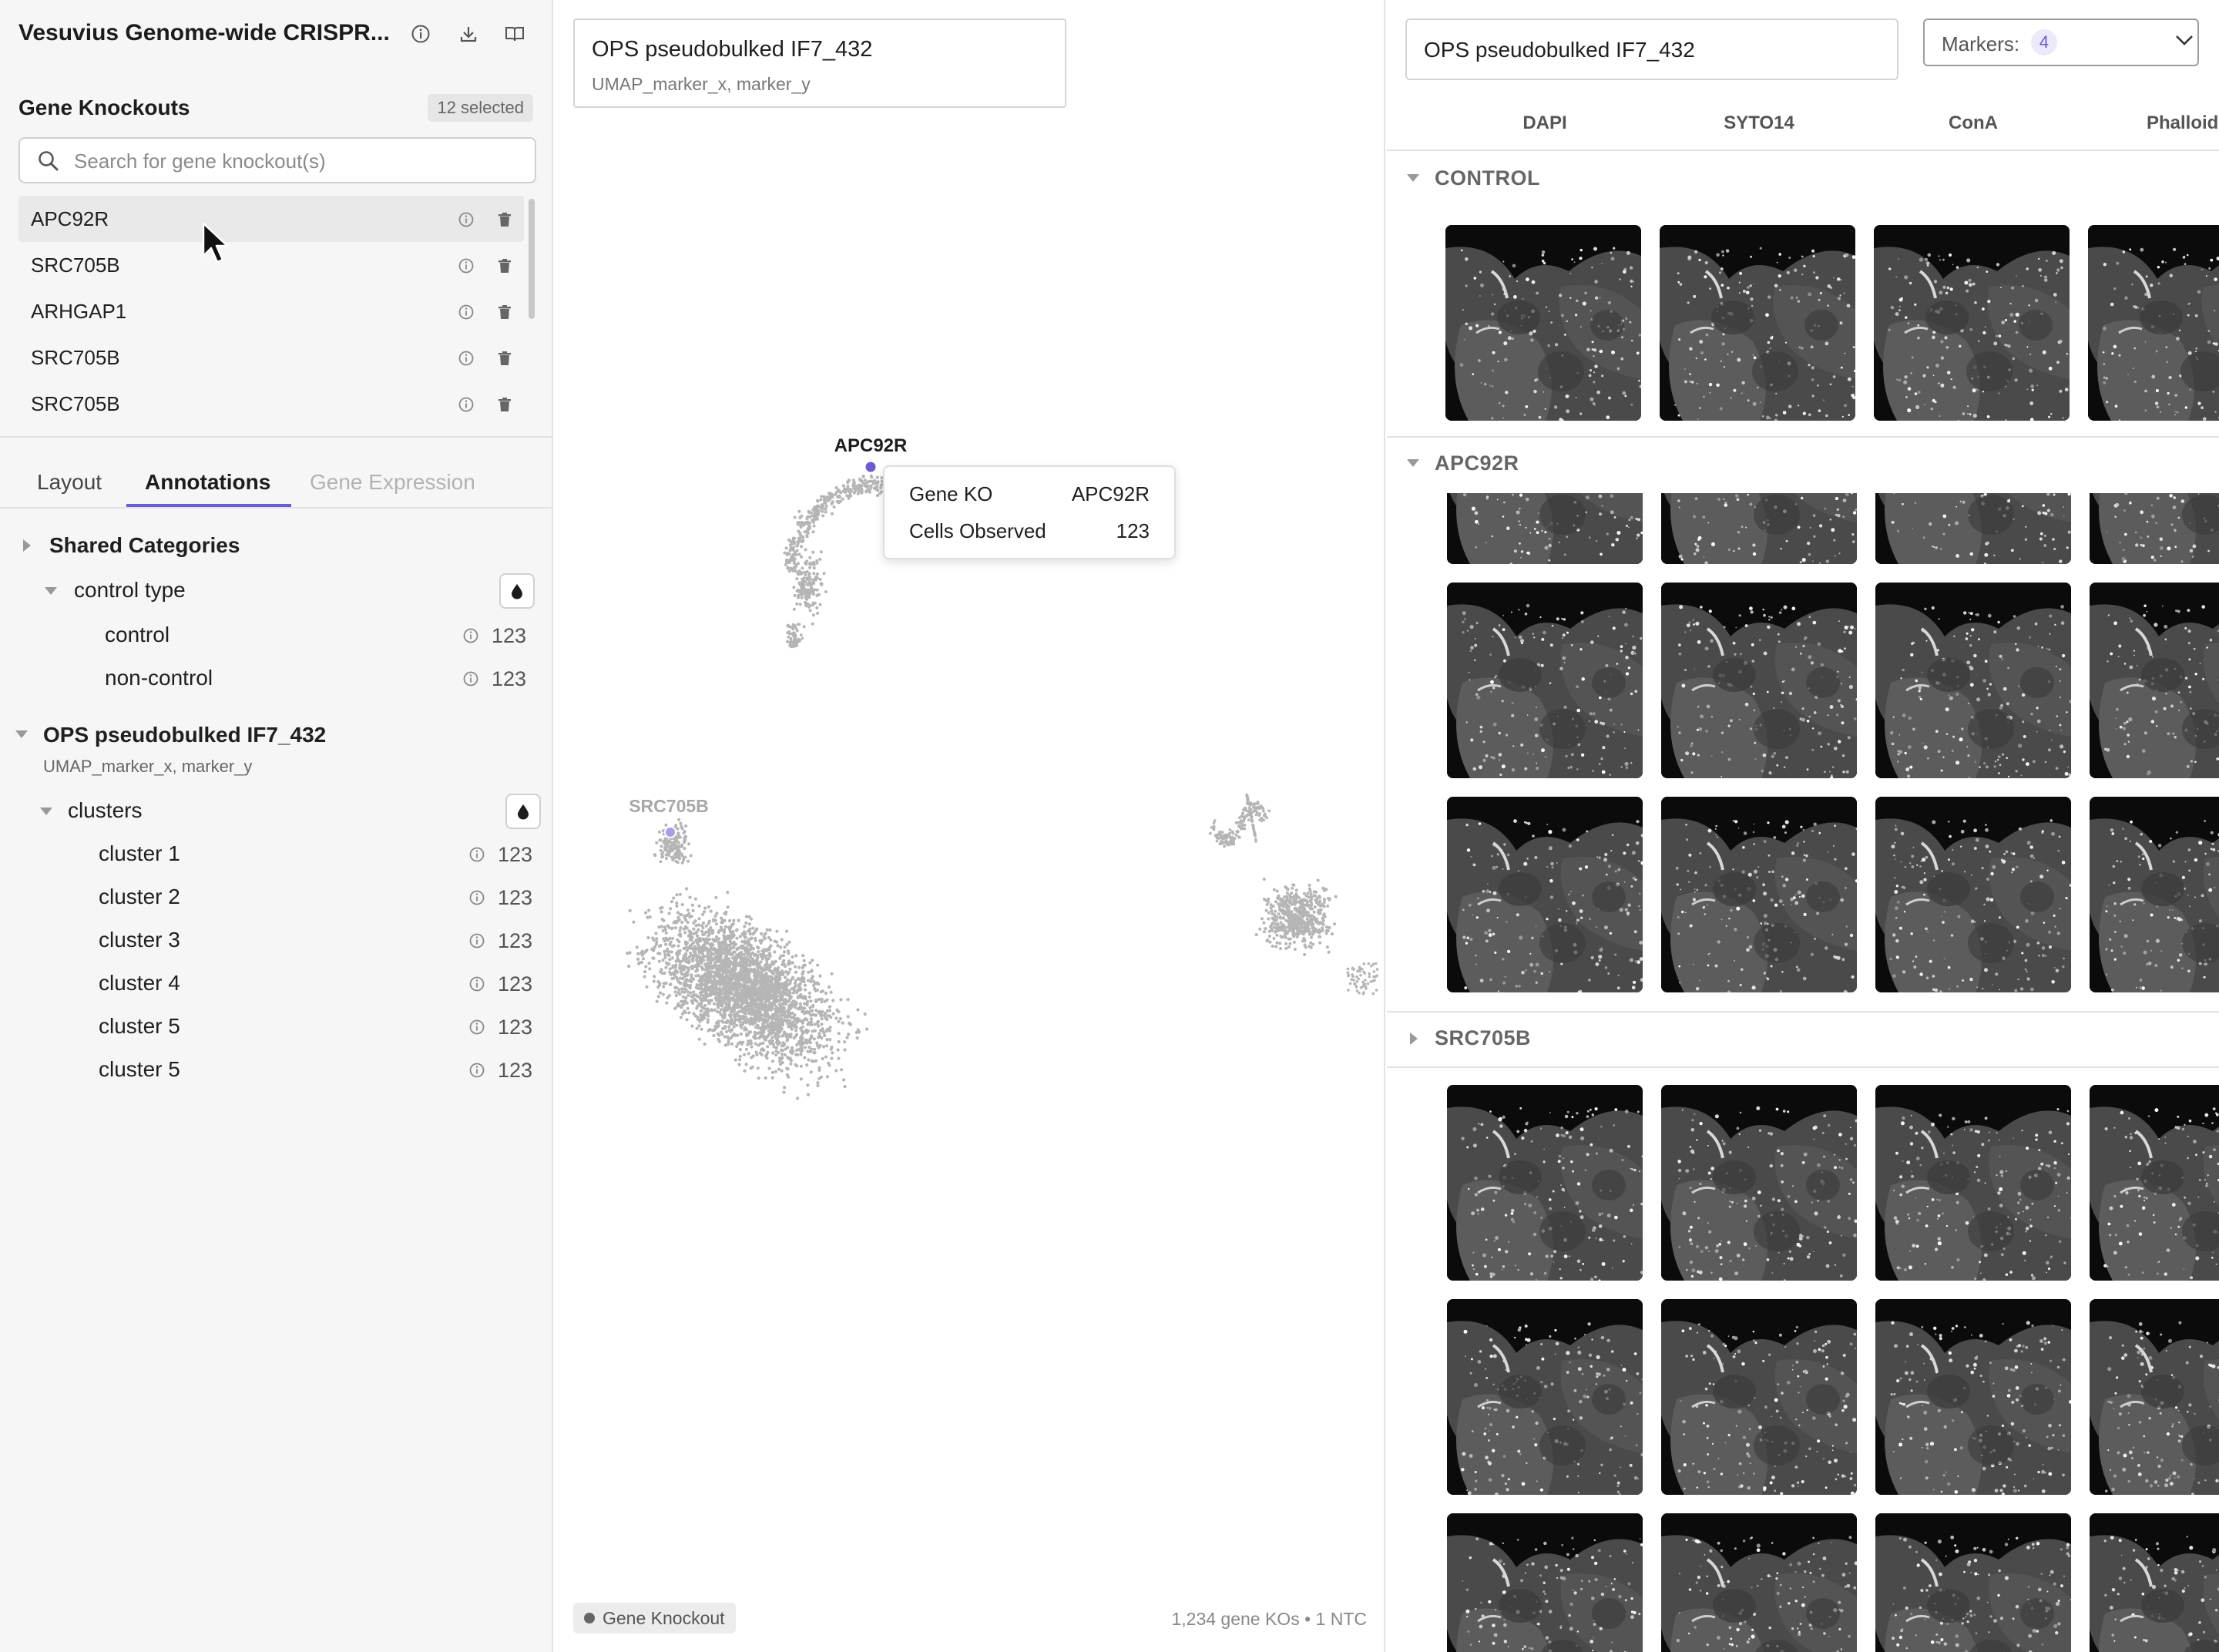 This screenshot has height=1652, width=2219. Describe the element at coordinates (532, 259) in the screenshot. I see `list-scrollbar` at that location.